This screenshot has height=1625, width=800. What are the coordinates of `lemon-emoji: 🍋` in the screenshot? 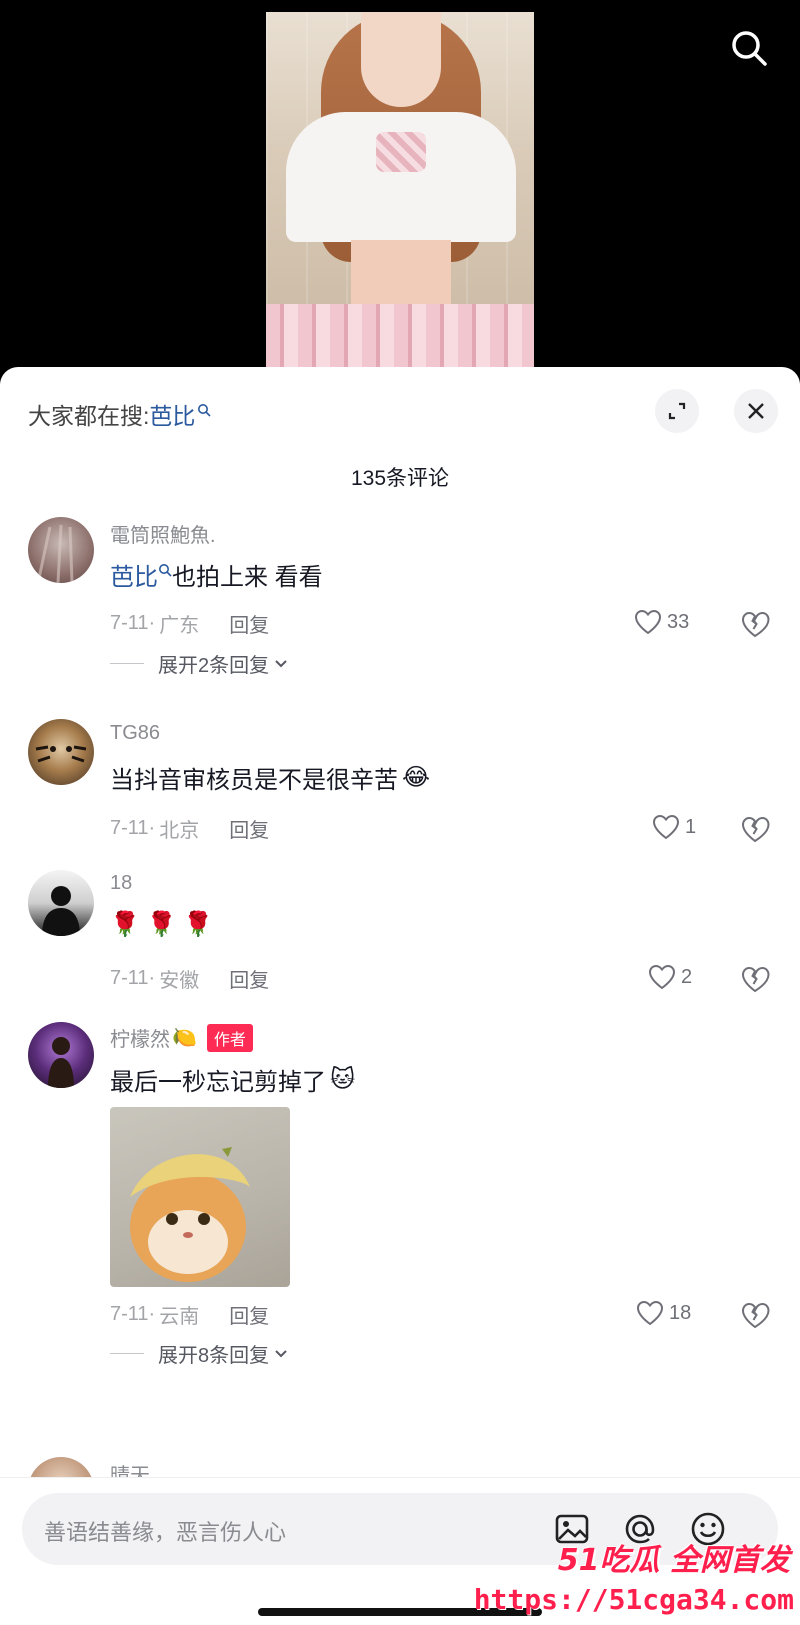 It's located at (184, 1038).